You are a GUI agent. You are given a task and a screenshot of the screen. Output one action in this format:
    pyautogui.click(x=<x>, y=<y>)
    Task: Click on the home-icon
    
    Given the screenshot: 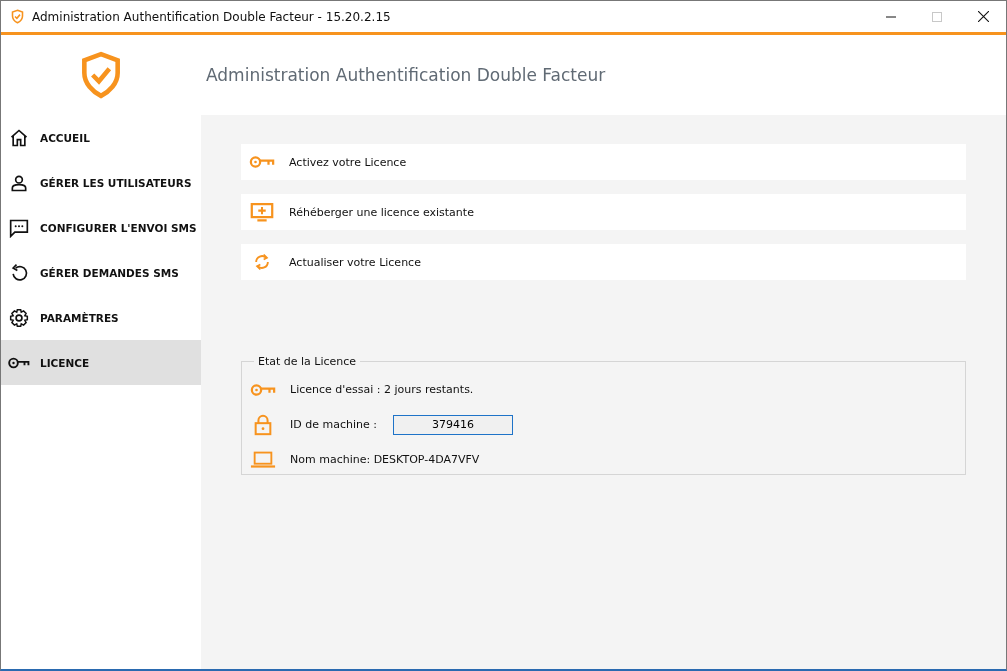 What is the action you would take?
    pyautogui.click(x=19, y=137)
    